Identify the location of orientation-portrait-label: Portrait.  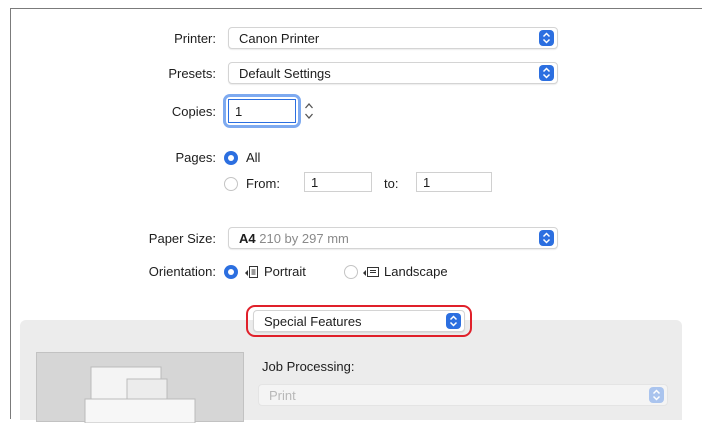
(285, 271).